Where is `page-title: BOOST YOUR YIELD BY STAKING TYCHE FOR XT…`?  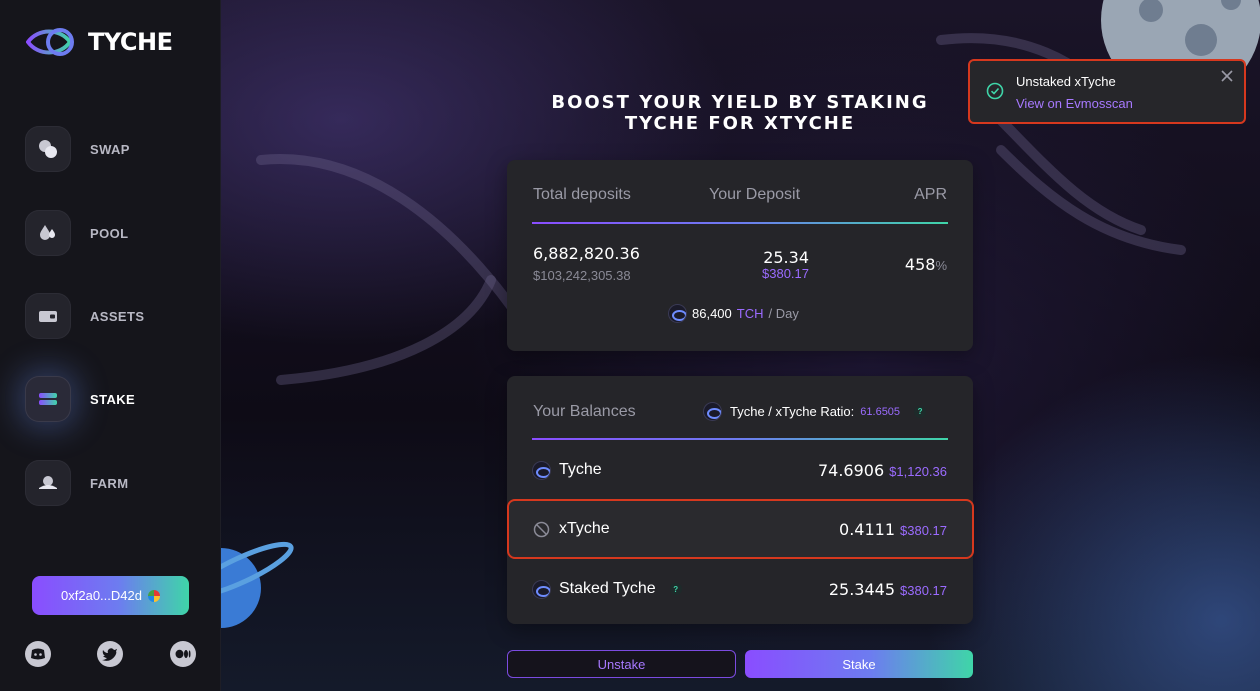
page-title: BOOST YOUR YIELD BY STAKING TYCHE FOR XT… is located at coordinates (740, 113).